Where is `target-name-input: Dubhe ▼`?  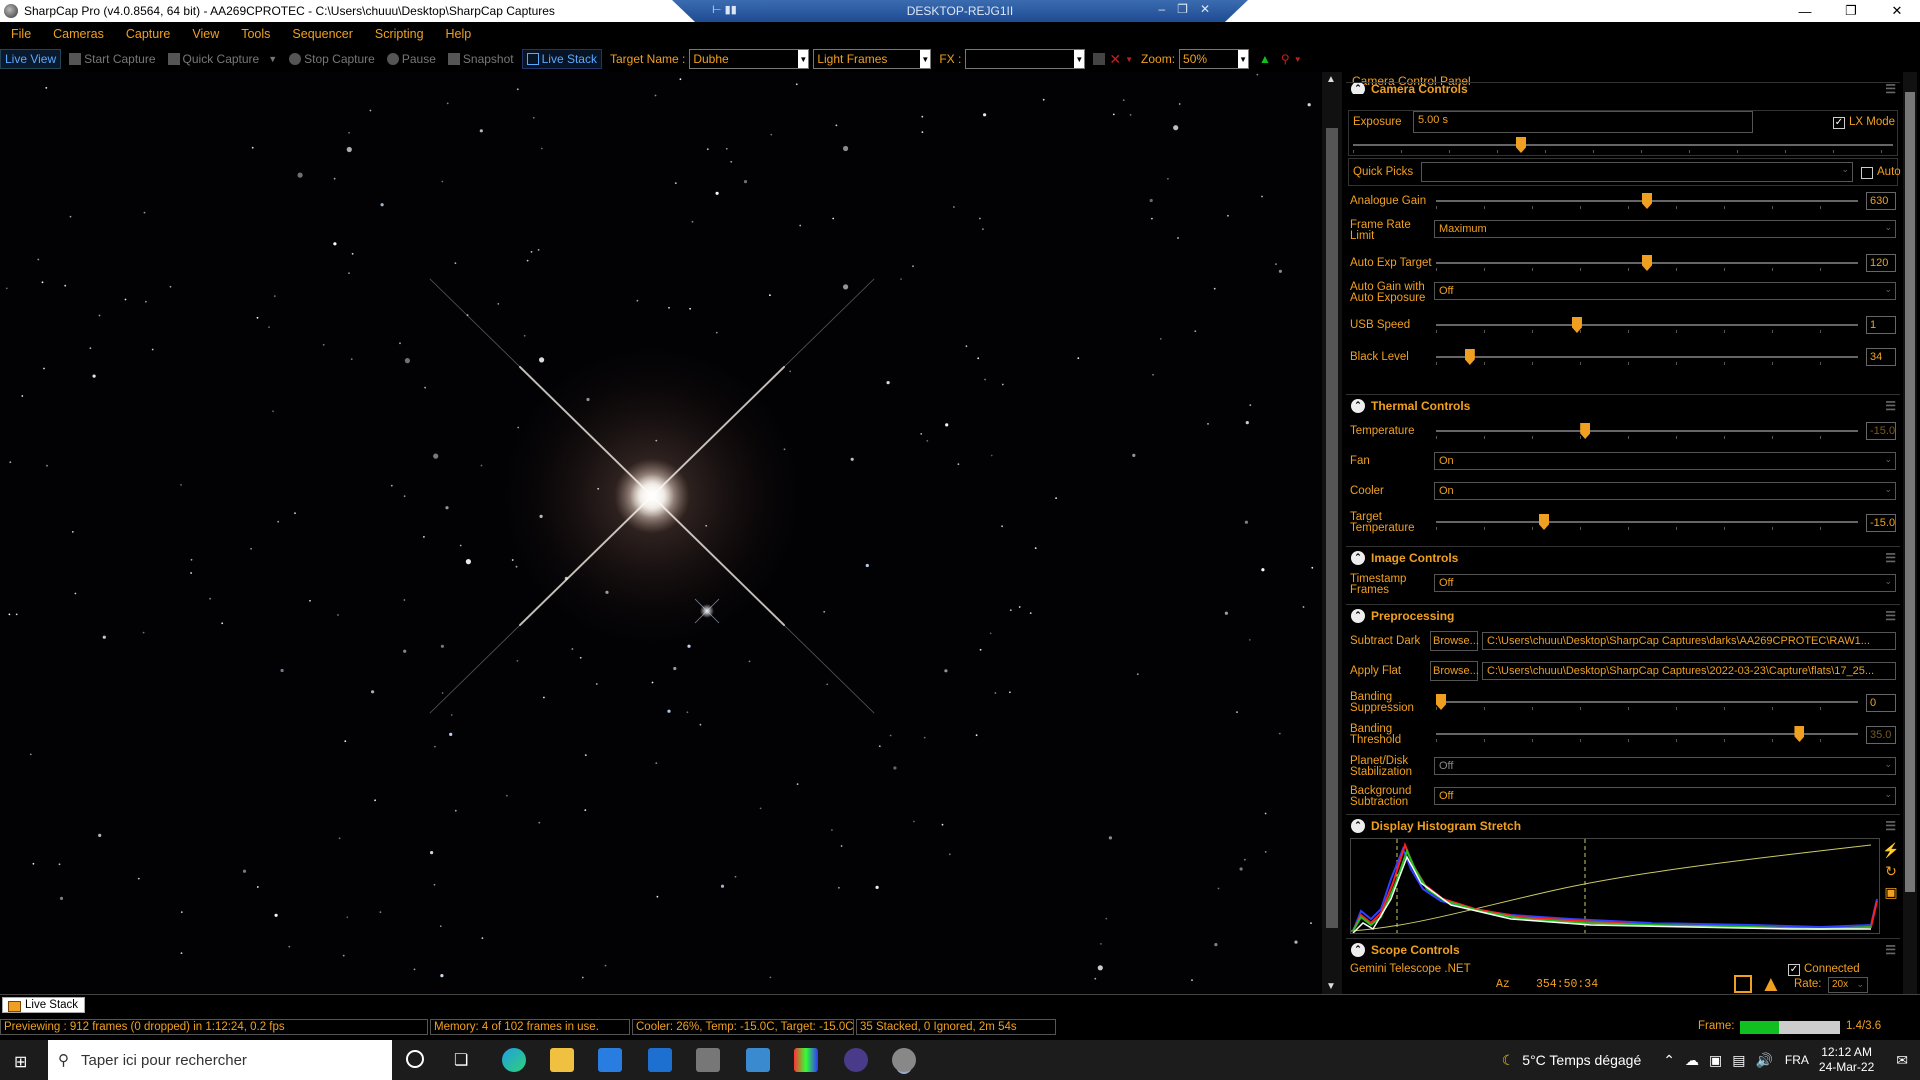 target-name-input: Dubhe ▼ is located at coordinates (749, 59).